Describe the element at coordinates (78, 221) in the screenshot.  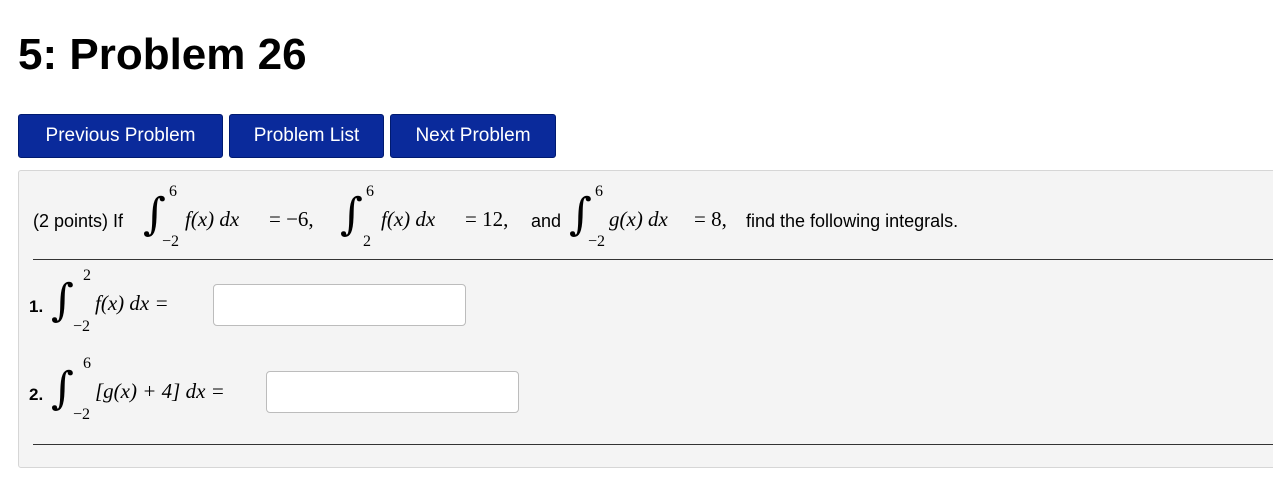
I see `statement-prefix: (2 points) If` at that location.